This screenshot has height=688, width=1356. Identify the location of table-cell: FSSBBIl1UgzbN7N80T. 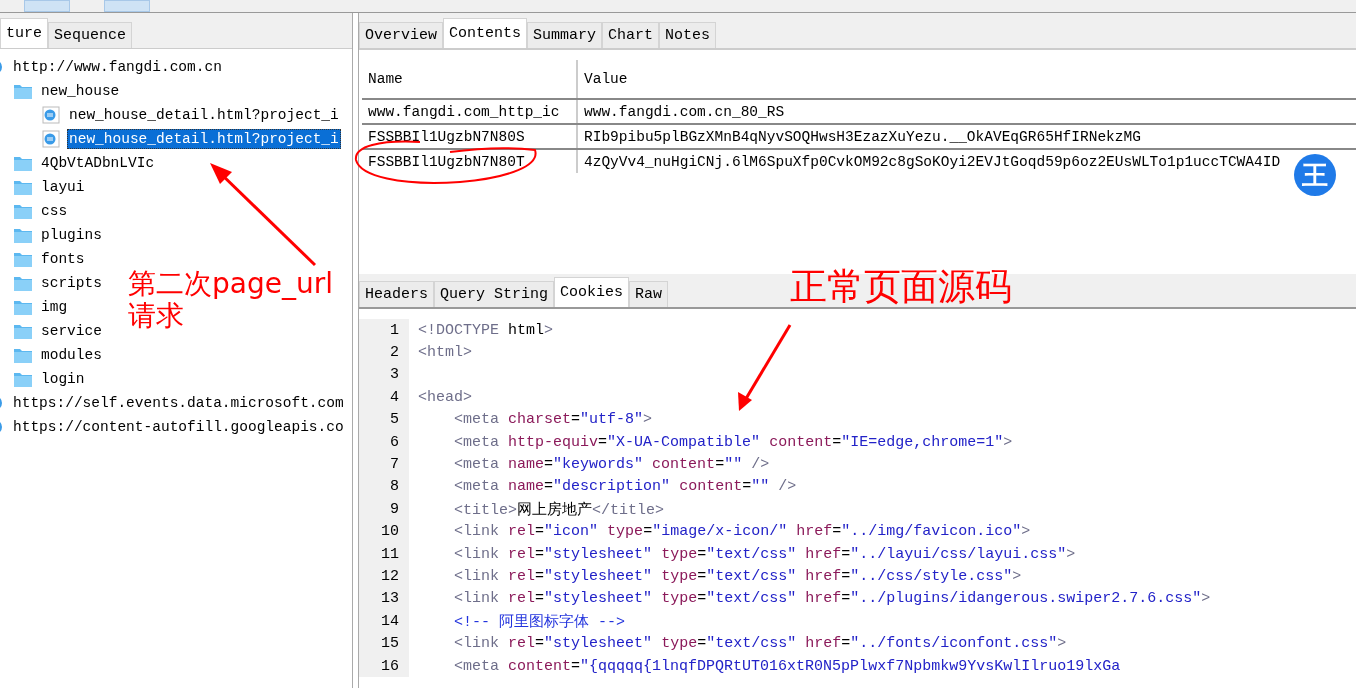
(470, 161).